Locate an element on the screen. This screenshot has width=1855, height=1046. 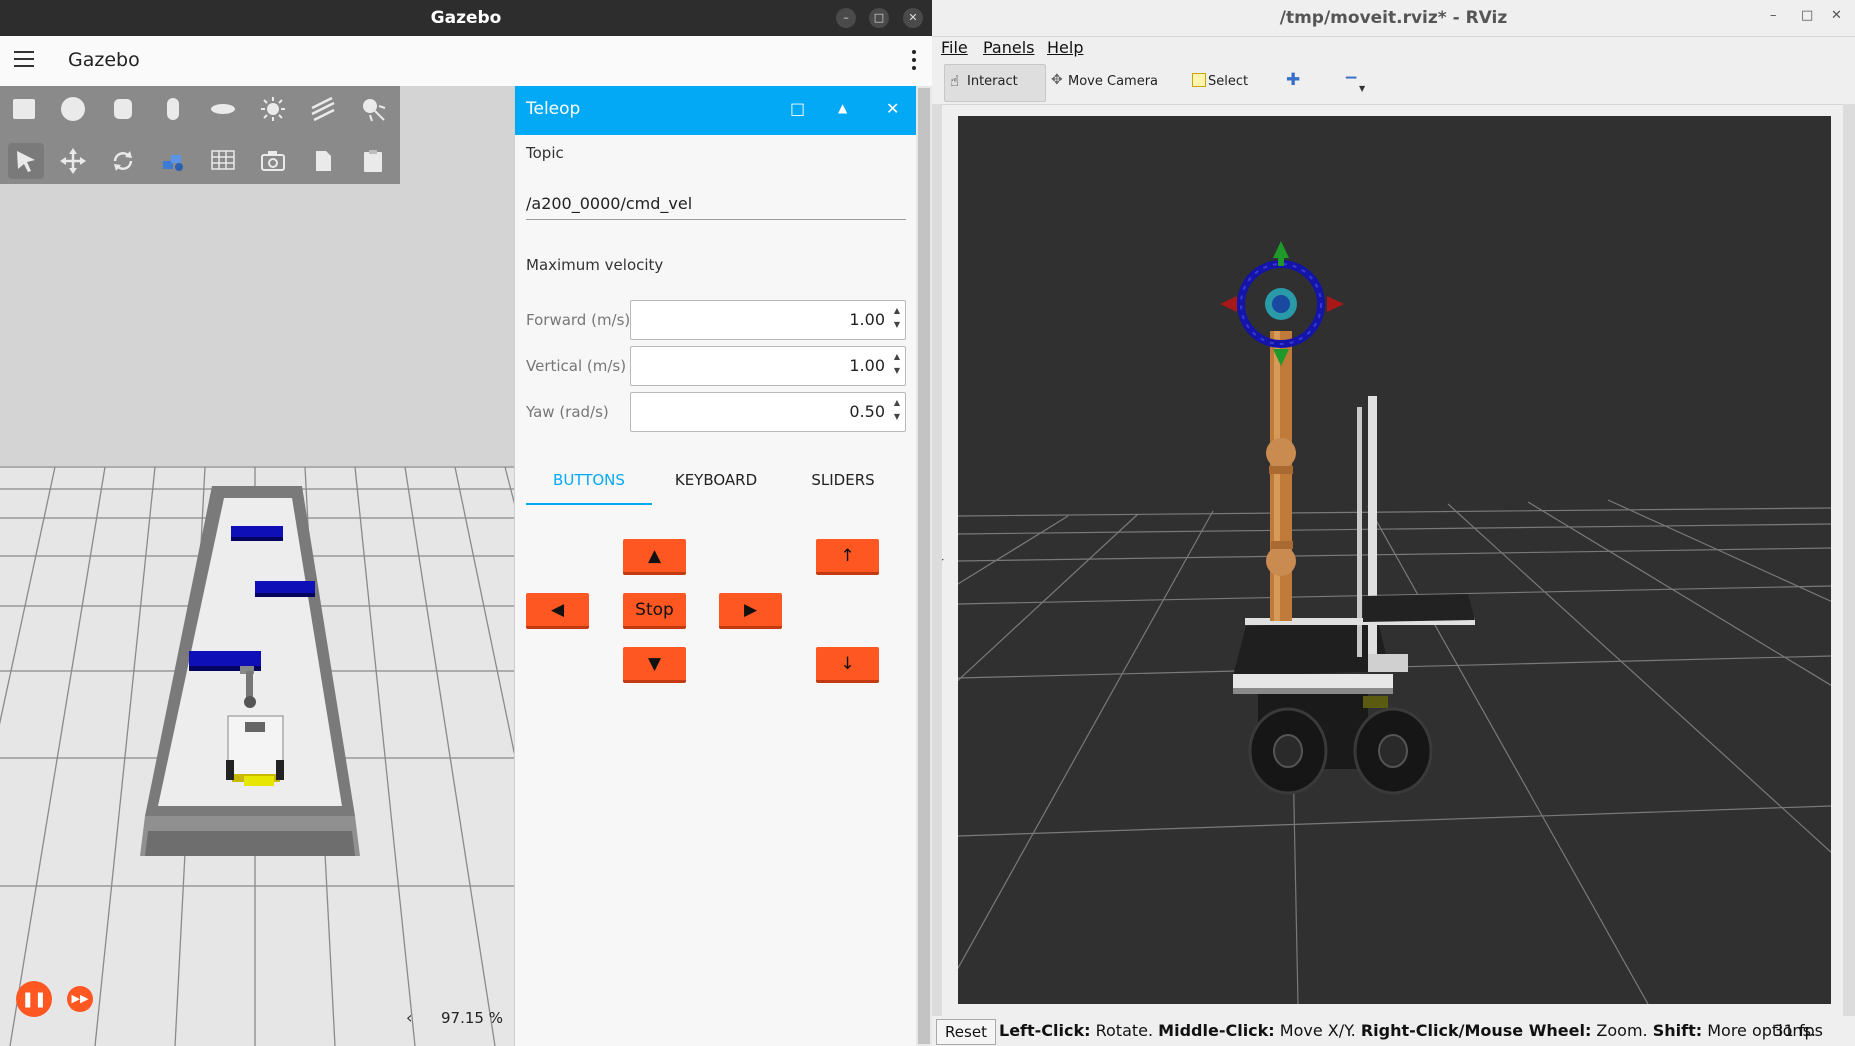
tab-sliders: SLIDERS is located at coordinates (843, 480).